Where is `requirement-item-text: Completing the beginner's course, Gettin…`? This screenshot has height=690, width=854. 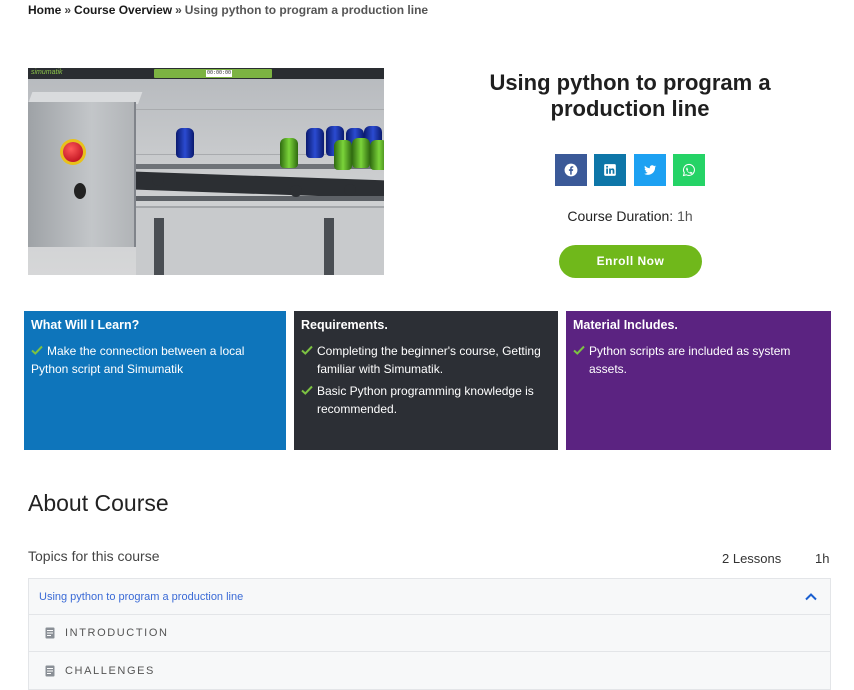 requirement-item-text: Completing the beginner's course, Gettin… is located at coordinates (429, 360).